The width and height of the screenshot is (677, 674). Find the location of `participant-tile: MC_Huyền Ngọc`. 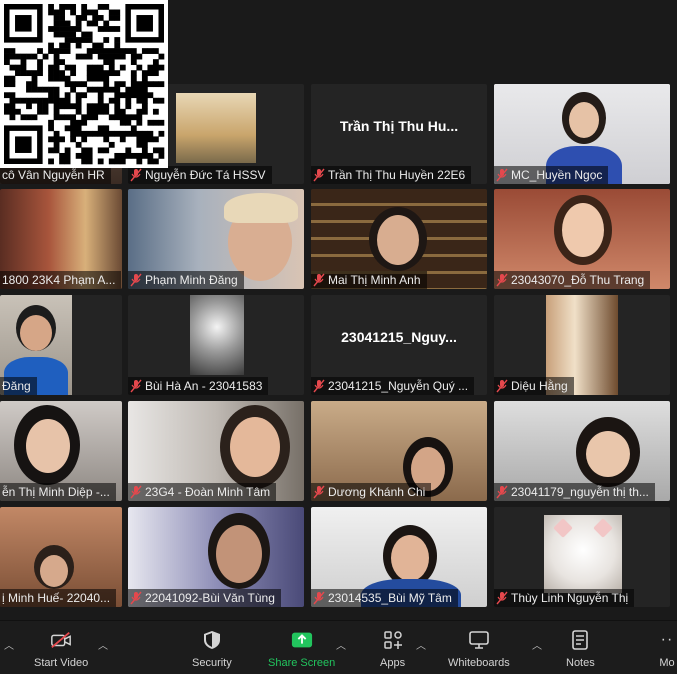

participant-tile: MC_Huyền Ngọc is located at coordinates (582, 134).